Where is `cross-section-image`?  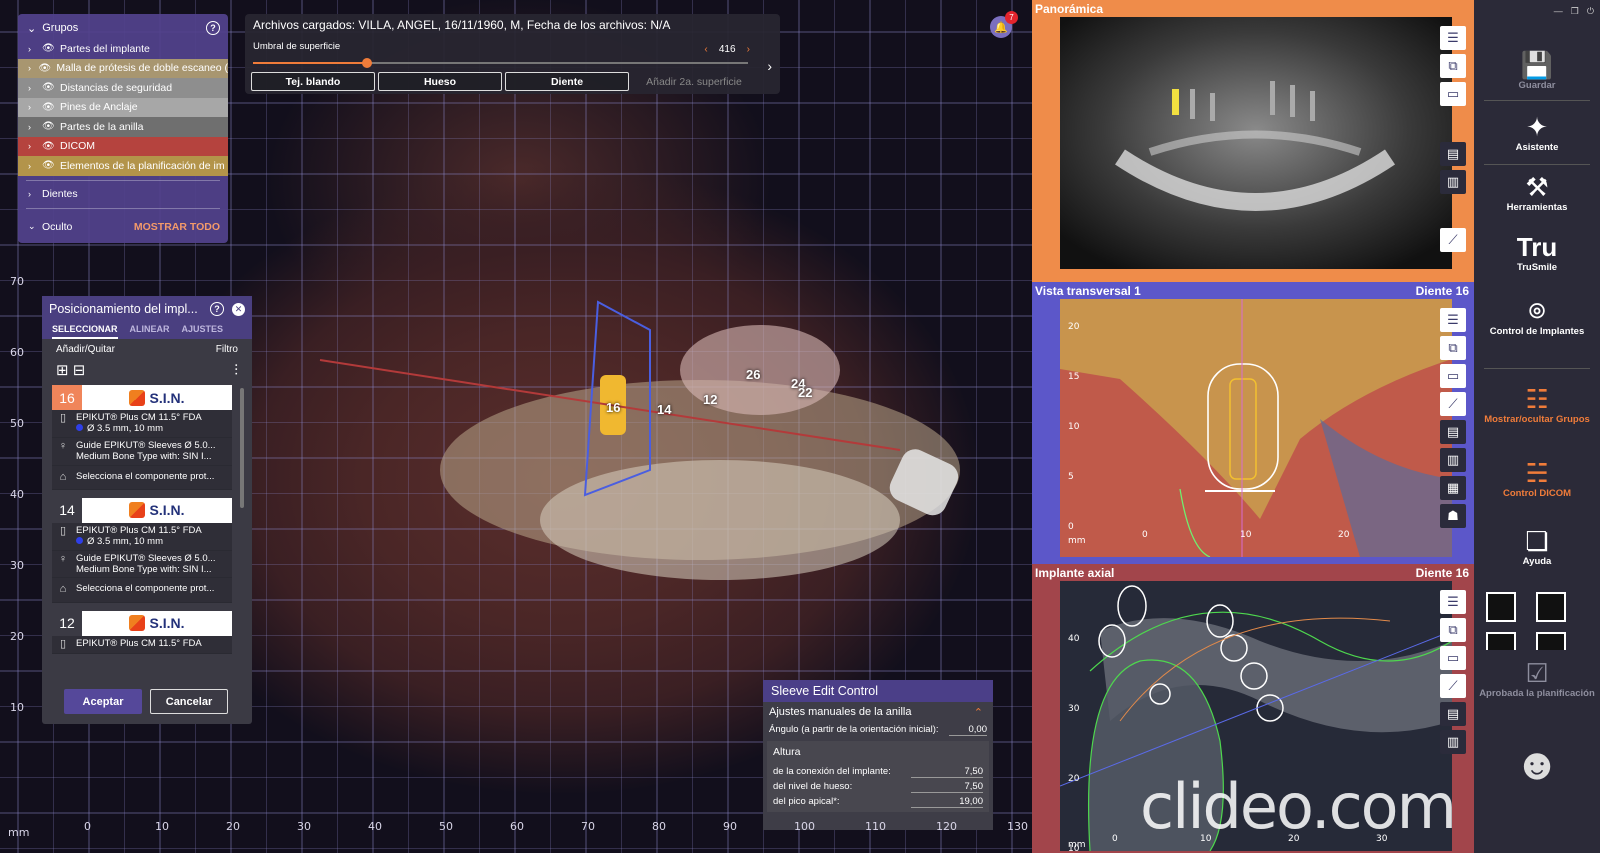
cross-section-image is located at coordinates (1256, 428).